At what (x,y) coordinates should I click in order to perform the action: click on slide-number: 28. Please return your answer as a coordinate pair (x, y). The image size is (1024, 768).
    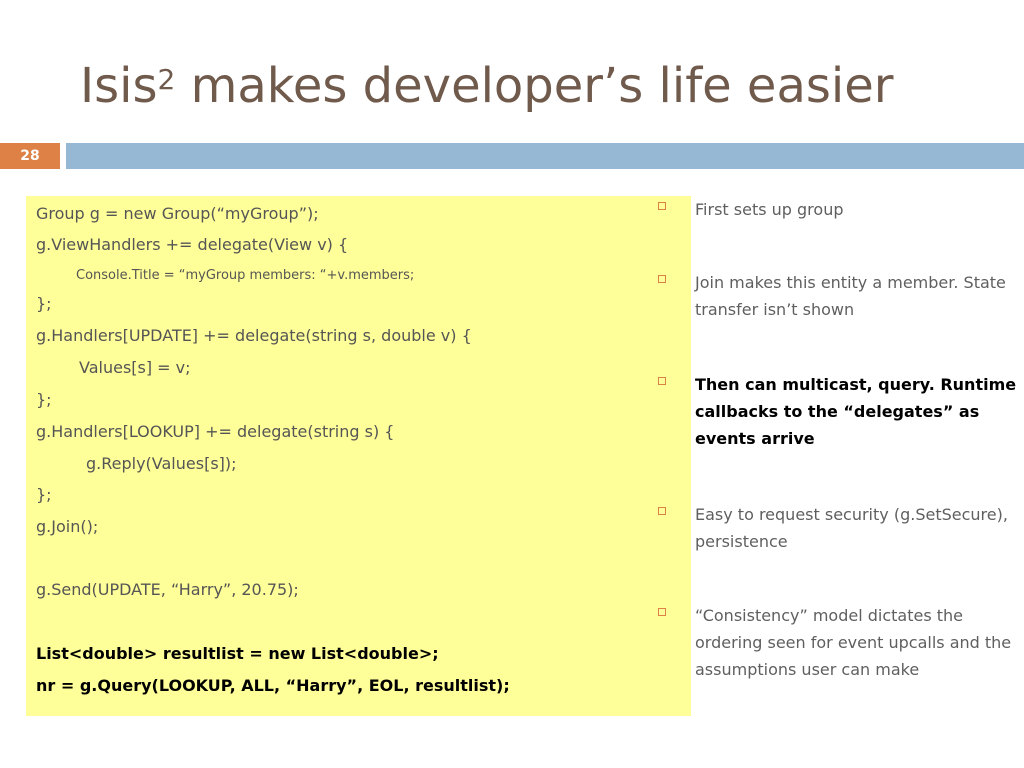
    Looking at the image, I should click on (30, 156).